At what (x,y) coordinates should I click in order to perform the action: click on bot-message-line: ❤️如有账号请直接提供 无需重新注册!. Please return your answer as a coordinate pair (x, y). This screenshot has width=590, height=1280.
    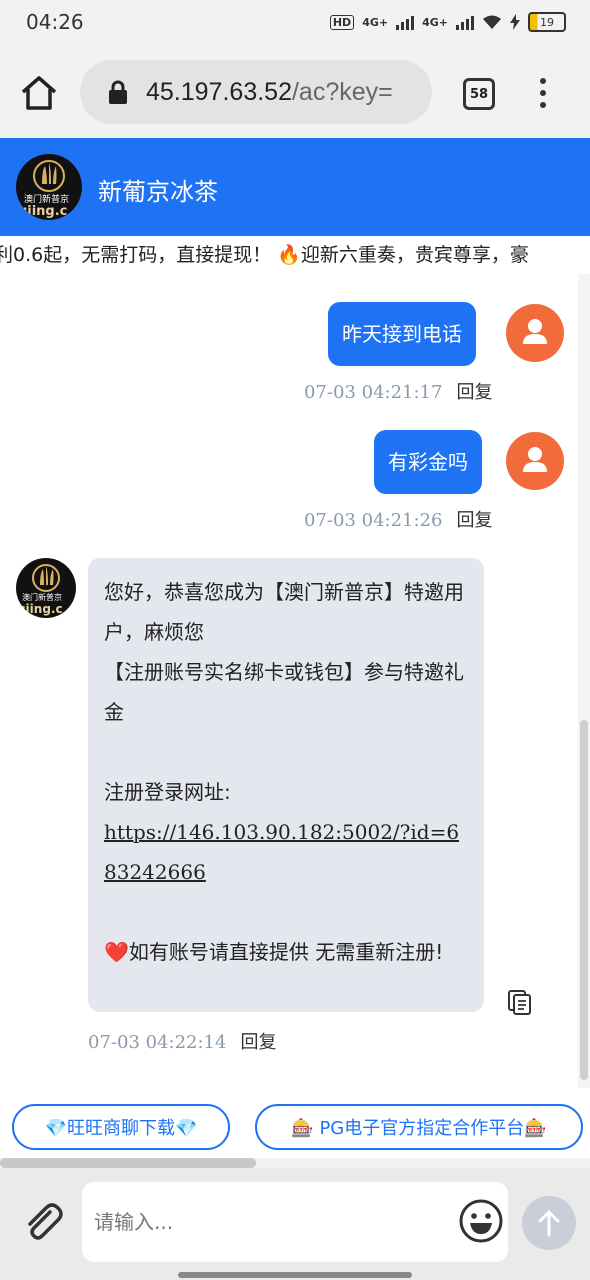
    Looking at the image, I should click on (274, 952).